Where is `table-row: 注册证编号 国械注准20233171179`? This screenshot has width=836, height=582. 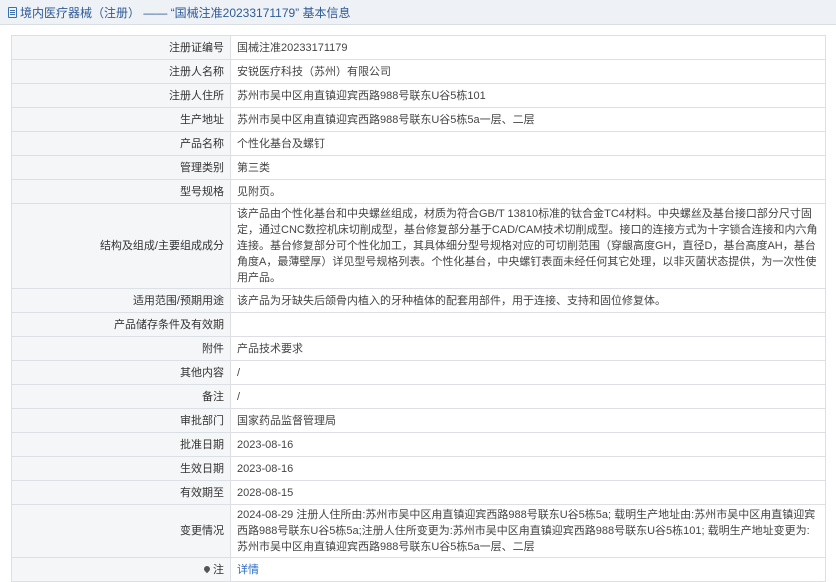 table-row: 注册证编号 国械注准20233171179 is located at coordinates (418, 47).